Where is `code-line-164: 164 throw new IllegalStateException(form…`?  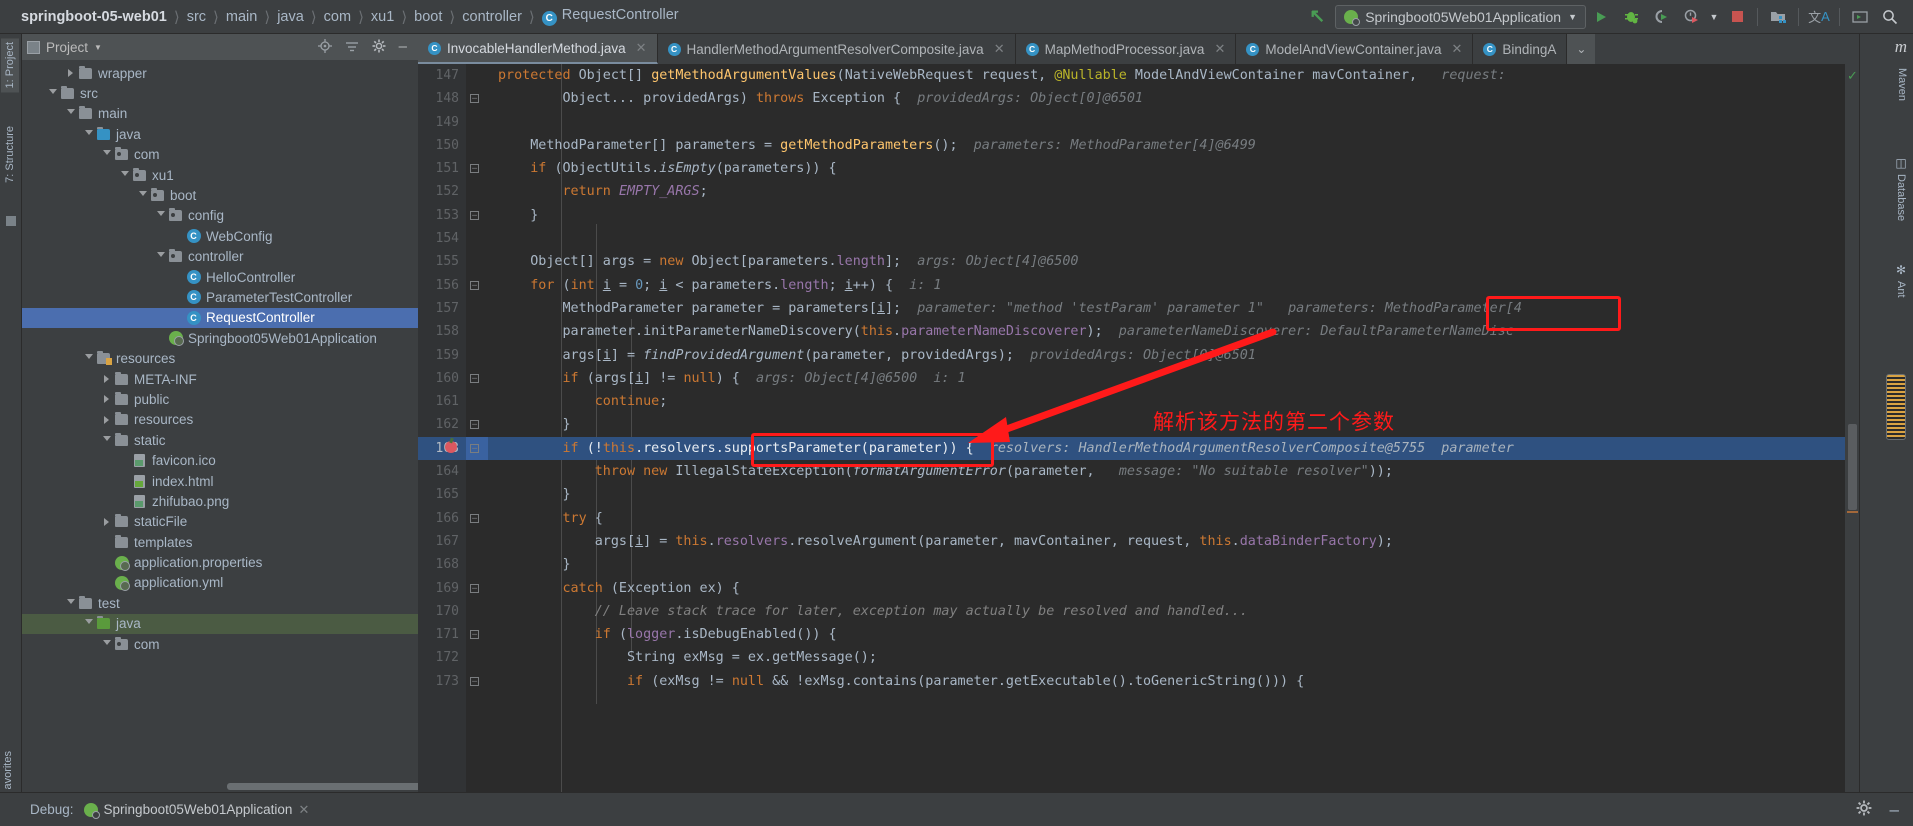
code-line-164: 164 throw new IllegalStateException(form… is located at coordinates (1138, 471).